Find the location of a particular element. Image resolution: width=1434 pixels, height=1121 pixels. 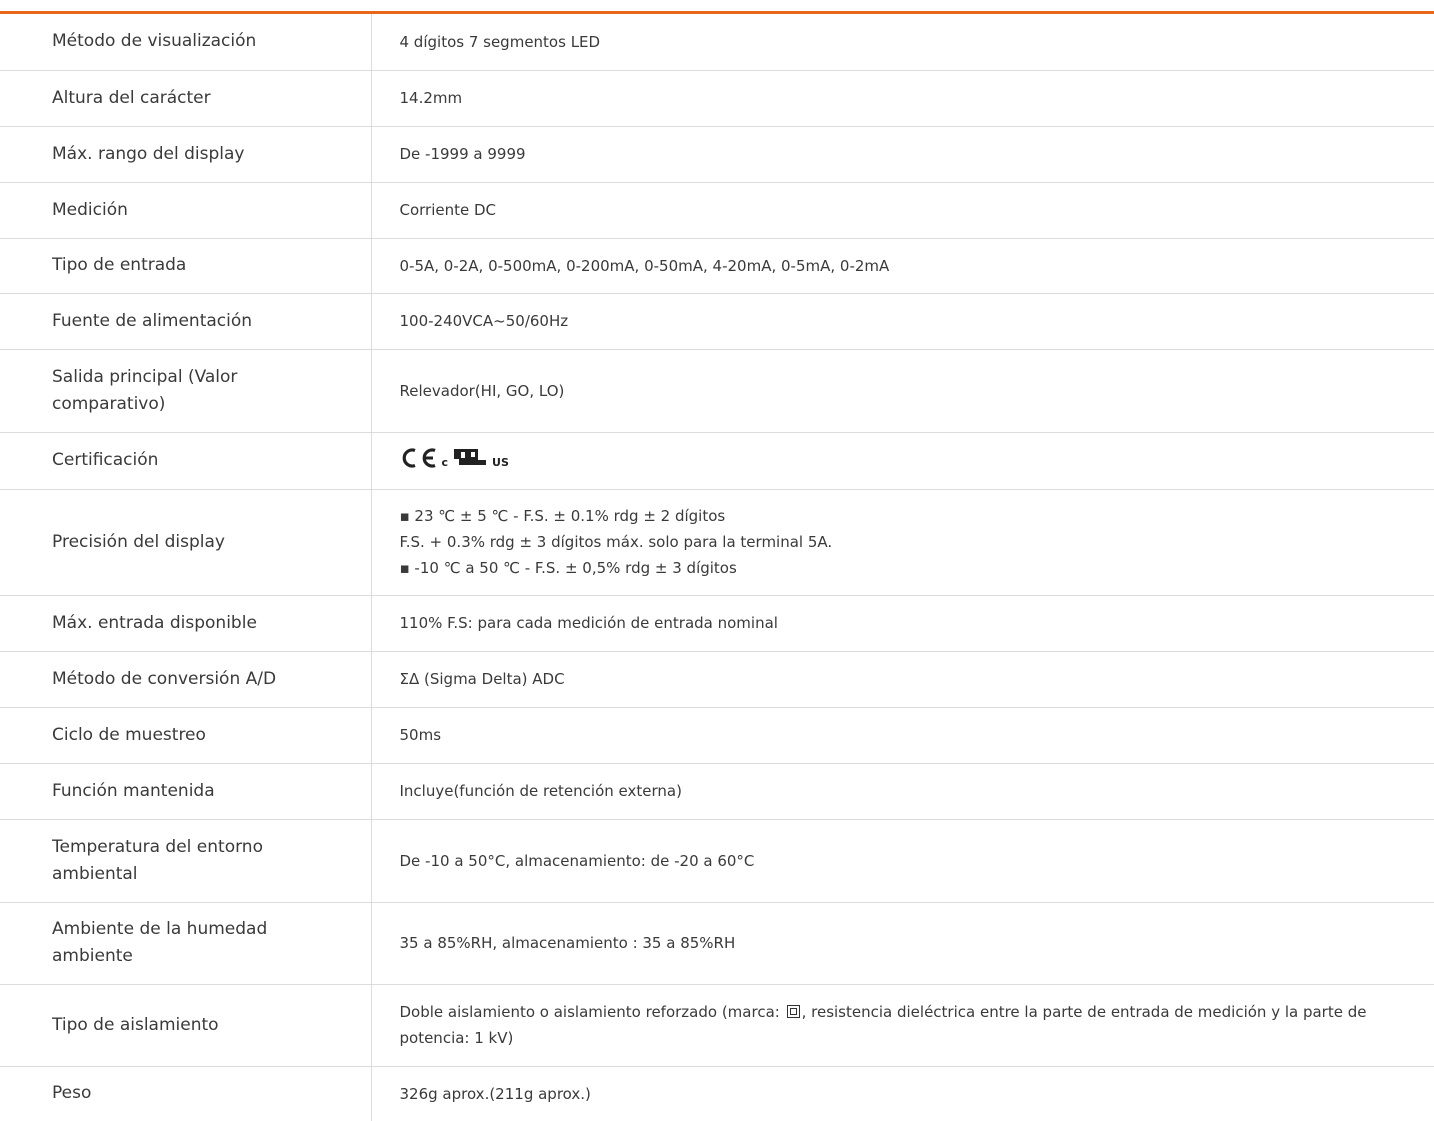

row-value: Incluye(función de retención externa) is located at coordinates (902, 791).